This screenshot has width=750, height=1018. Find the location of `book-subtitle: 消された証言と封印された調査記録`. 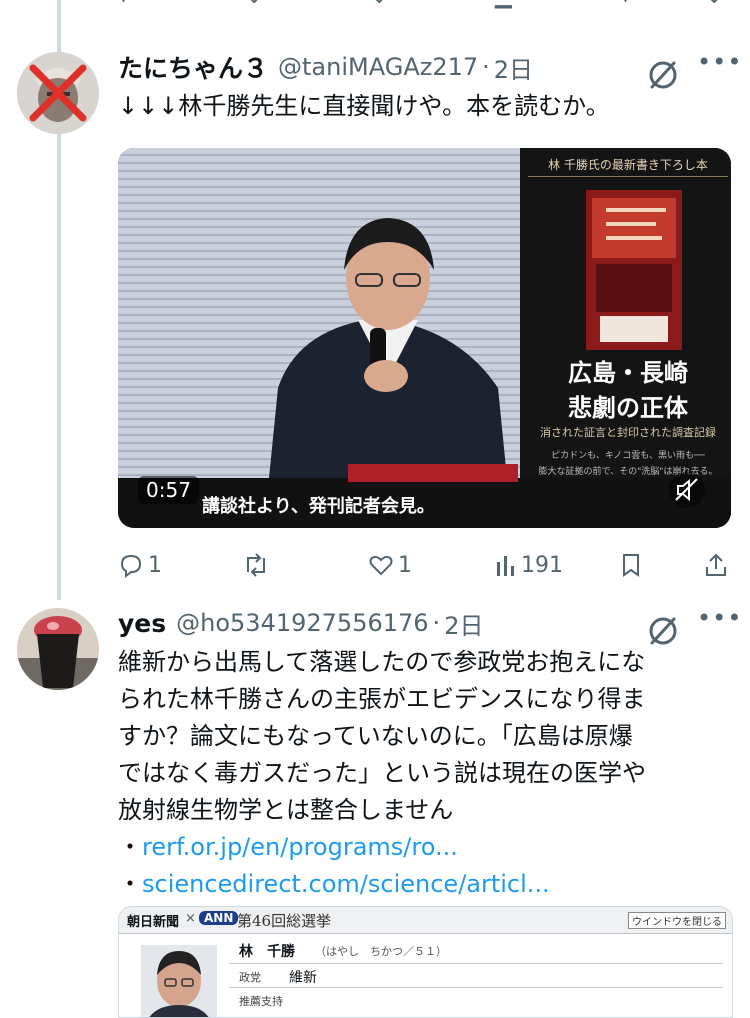

book-subtitle: 消された証言と封印された調査記録 is located at coordinates (628, 432).